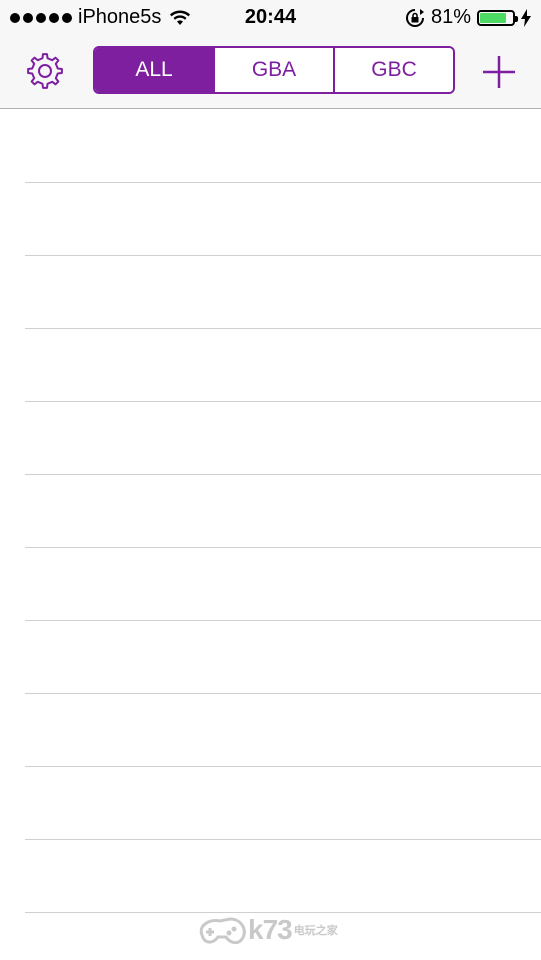  What do you see at coordinates (394, 70) in the screenshot?
I see `tab-gbc: GBC` at bounding box center [394, 70].